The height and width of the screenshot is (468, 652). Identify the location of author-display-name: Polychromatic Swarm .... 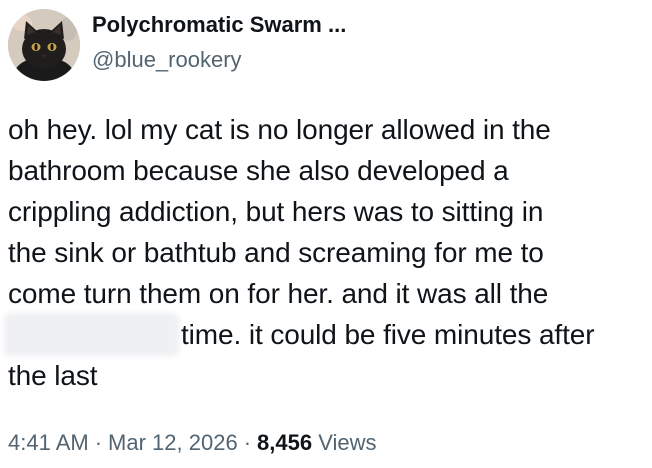
(362, 25).